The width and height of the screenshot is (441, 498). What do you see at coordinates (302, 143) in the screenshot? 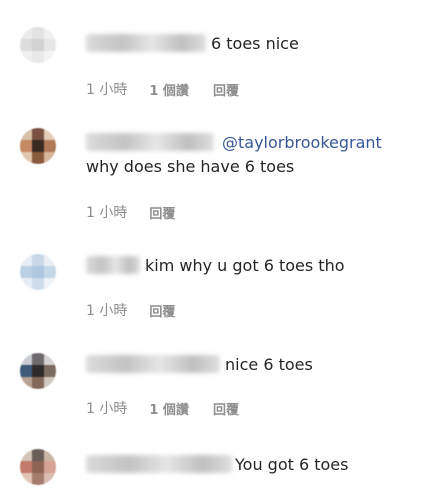
I see `mention-link: @taylorbrookegrant` at bounding box center [302, 143].